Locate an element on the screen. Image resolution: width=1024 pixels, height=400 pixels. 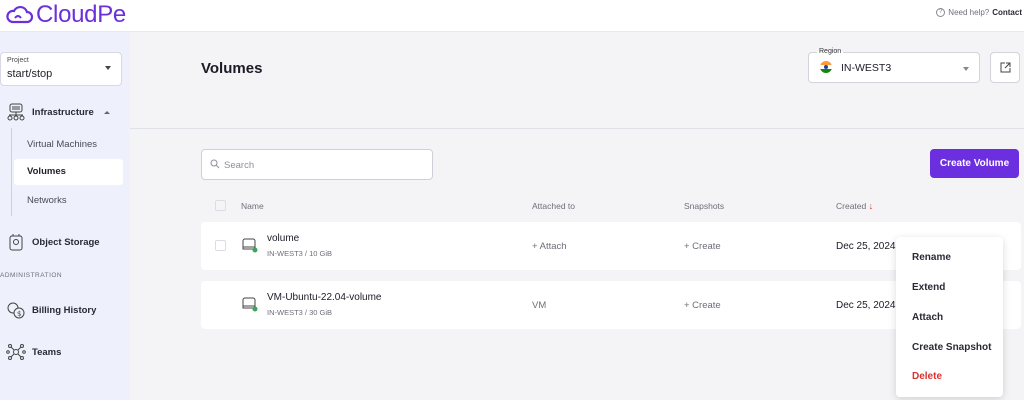
menu-item-attach: Attach is located at coordinates (927, 317).